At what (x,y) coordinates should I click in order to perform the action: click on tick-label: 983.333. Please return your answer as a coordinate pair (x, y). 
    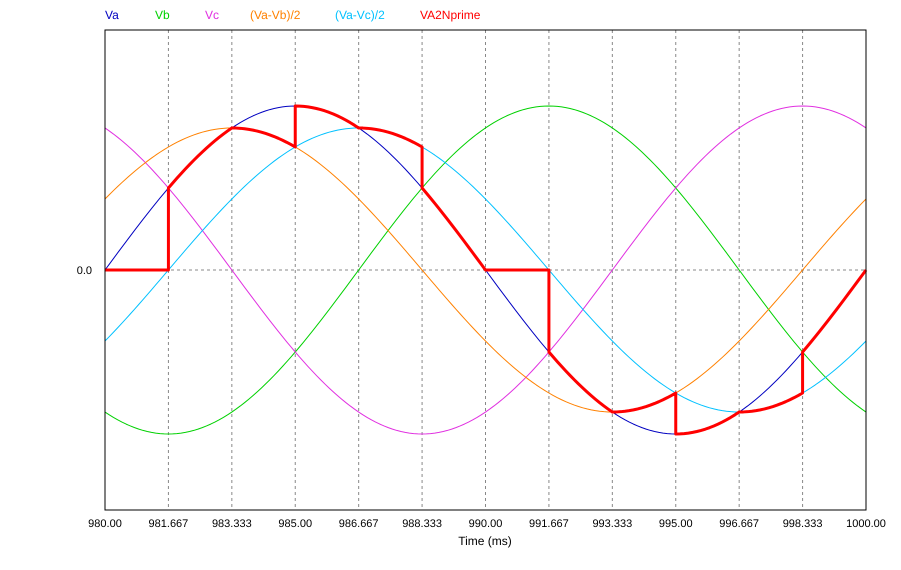
    Looking at the image, I should click on (232, 524).